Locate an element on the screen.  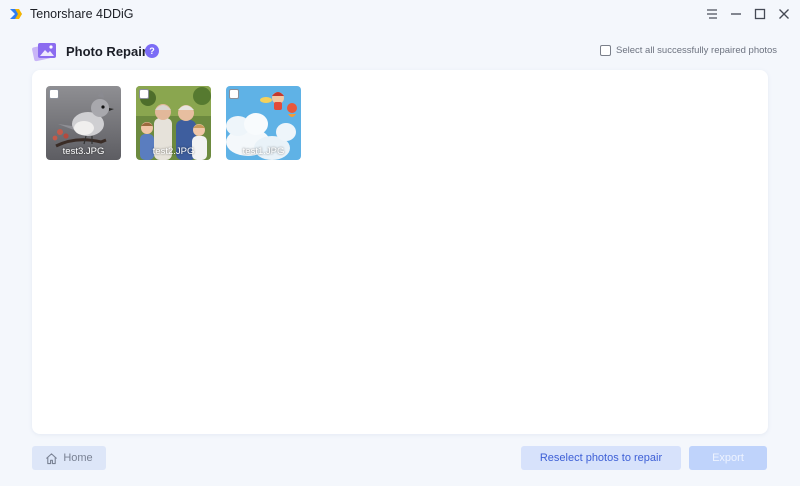
export-button-label: Export is located at coordinates (728, 458).